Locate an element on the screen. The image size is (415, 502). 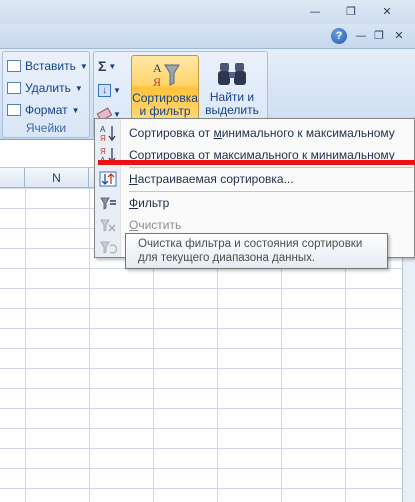
insert-button: Вставить ▼ is located at coordinates (48, 66).